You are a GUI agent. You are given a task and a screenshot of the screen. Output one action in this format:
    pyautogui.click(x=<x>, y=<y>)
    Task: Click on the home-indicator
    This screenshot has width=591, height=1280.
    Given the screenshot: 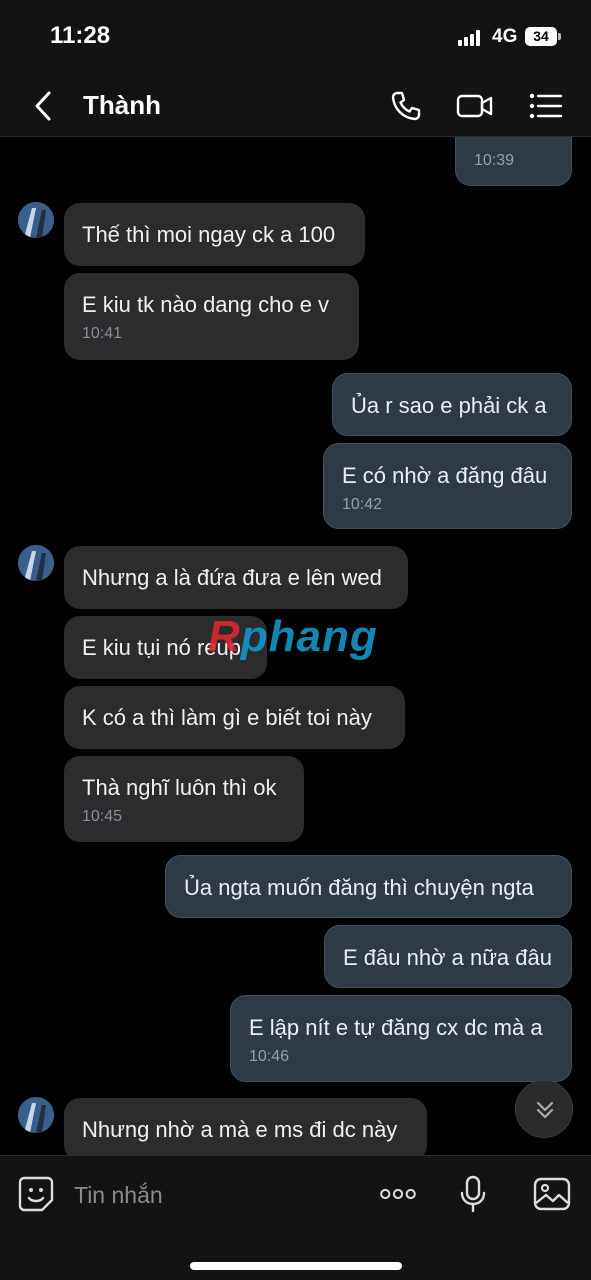 What is the action you would take?
    pyautogui.click(x=296, y=1266)
    